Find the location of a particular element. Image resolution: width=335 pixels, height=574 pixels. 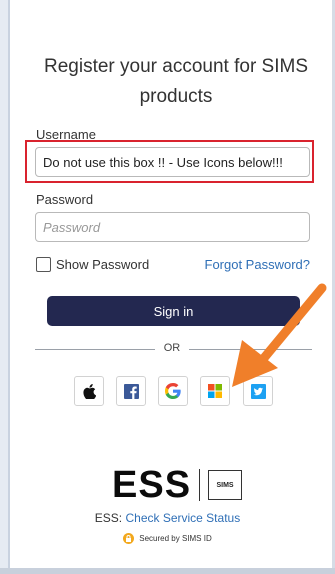

or-separator: OR is located at coordinates (172, 348).